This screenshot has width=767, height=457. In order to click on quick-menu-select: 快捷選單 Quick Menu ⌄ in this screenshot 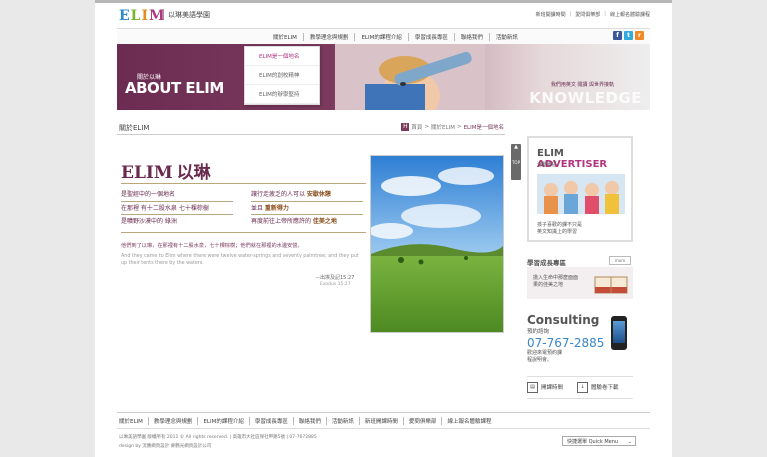, I will do `click(599, 441)`.